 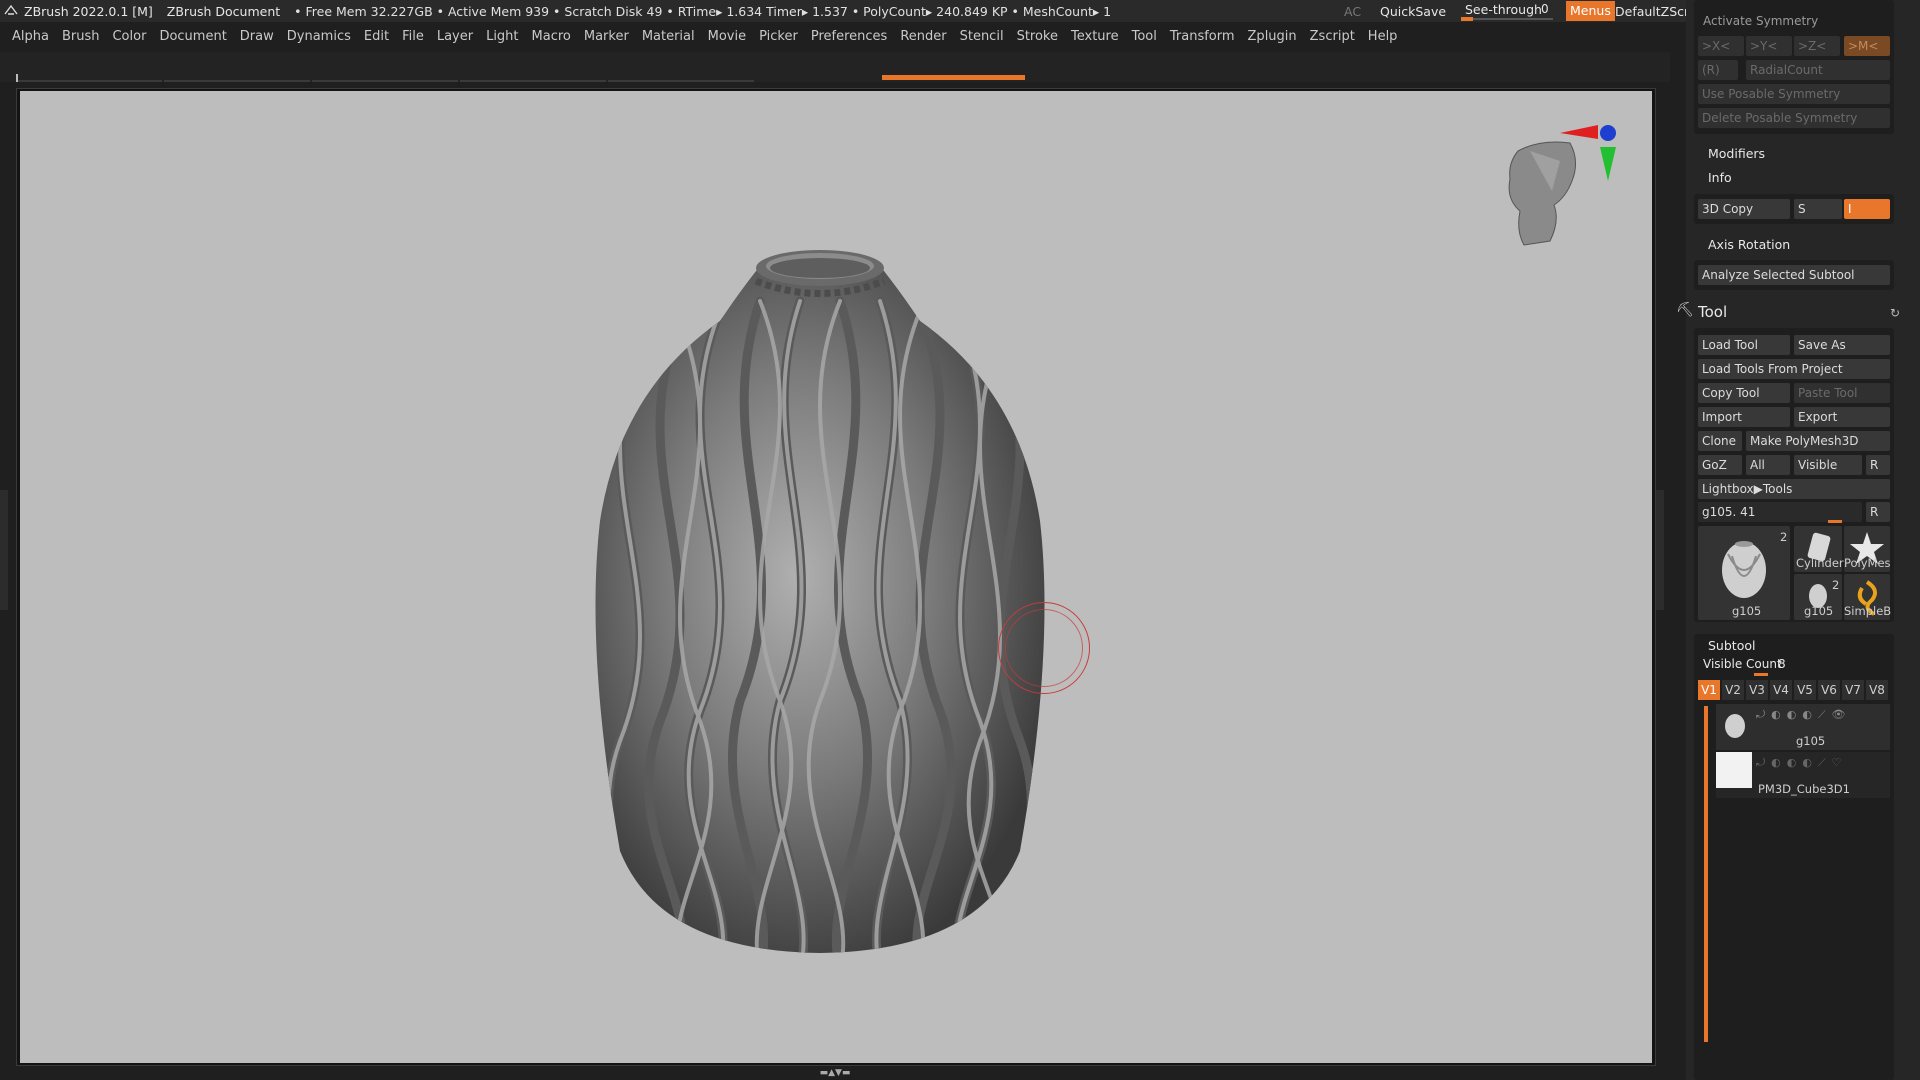 What do you see at coordinates (1842, 393) in the screenshot?
I see `paste-tool-button: Paste Tool` at bounding box center [1842, 393].